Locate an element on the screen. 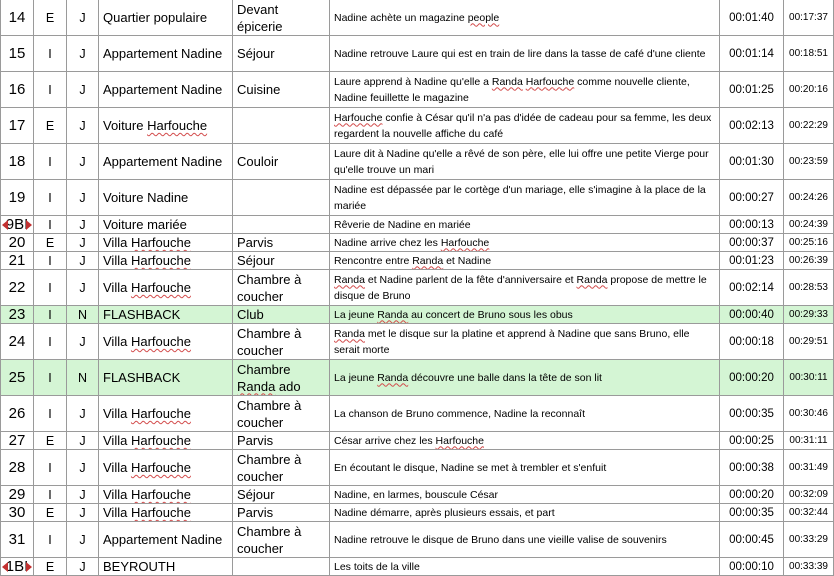 Image resolution: width=834 pixels, height=576 pixels. location-cell: Appartement Nadine is located at coordinates (165, 539).